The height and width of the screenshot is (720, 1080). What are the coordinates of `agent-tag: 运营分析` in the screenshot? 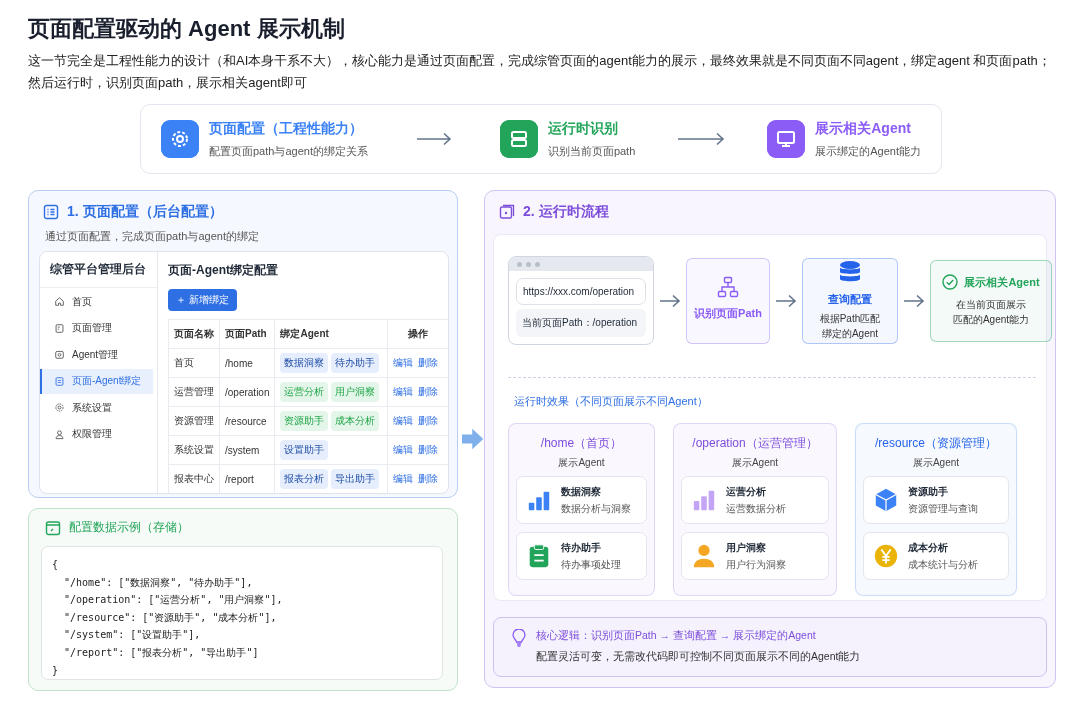 It's located at (304, 392).